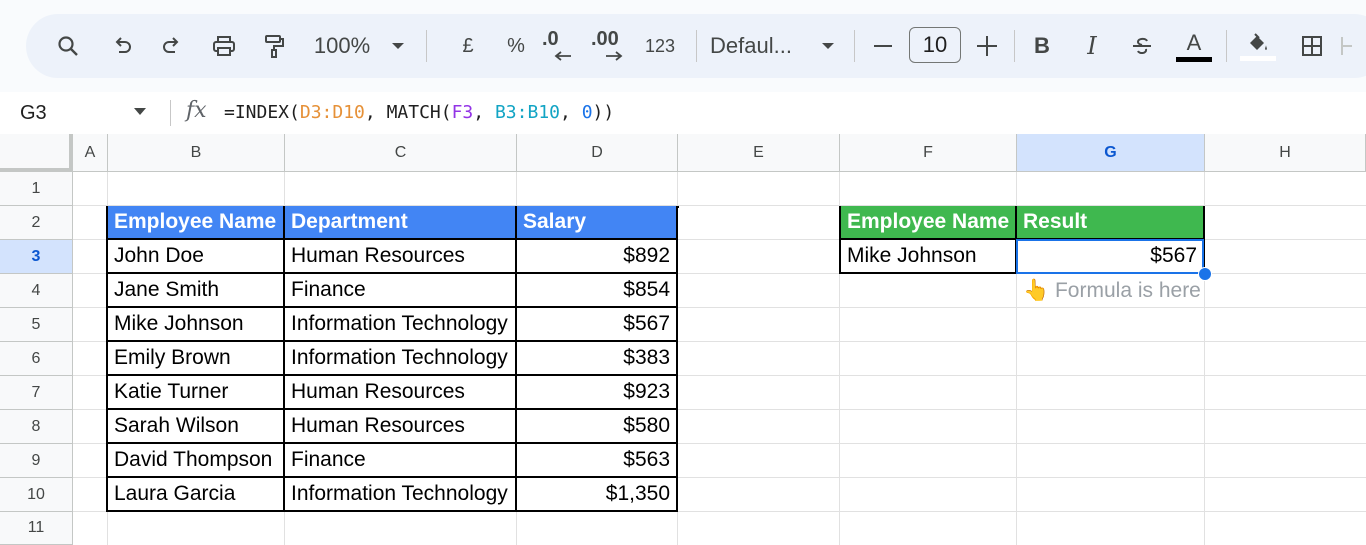  I want to click on font-size-input: 10, so click(935, 45).